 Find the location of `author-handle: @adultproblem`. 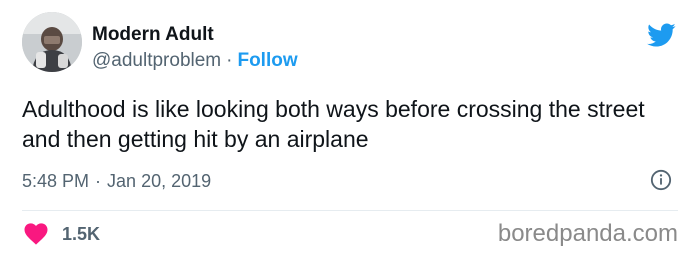

author-handle: @adultproblem is located at coordinates (156, 60).